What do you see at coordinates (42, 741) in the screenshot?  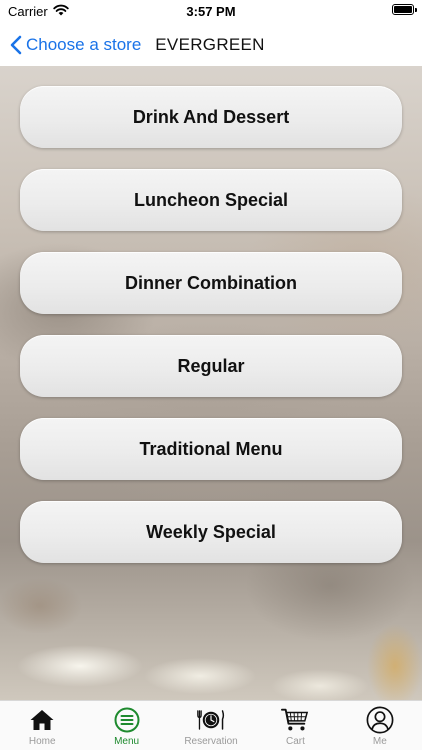 I see `tab-home-label: Home` at bounding box center [42, 741].